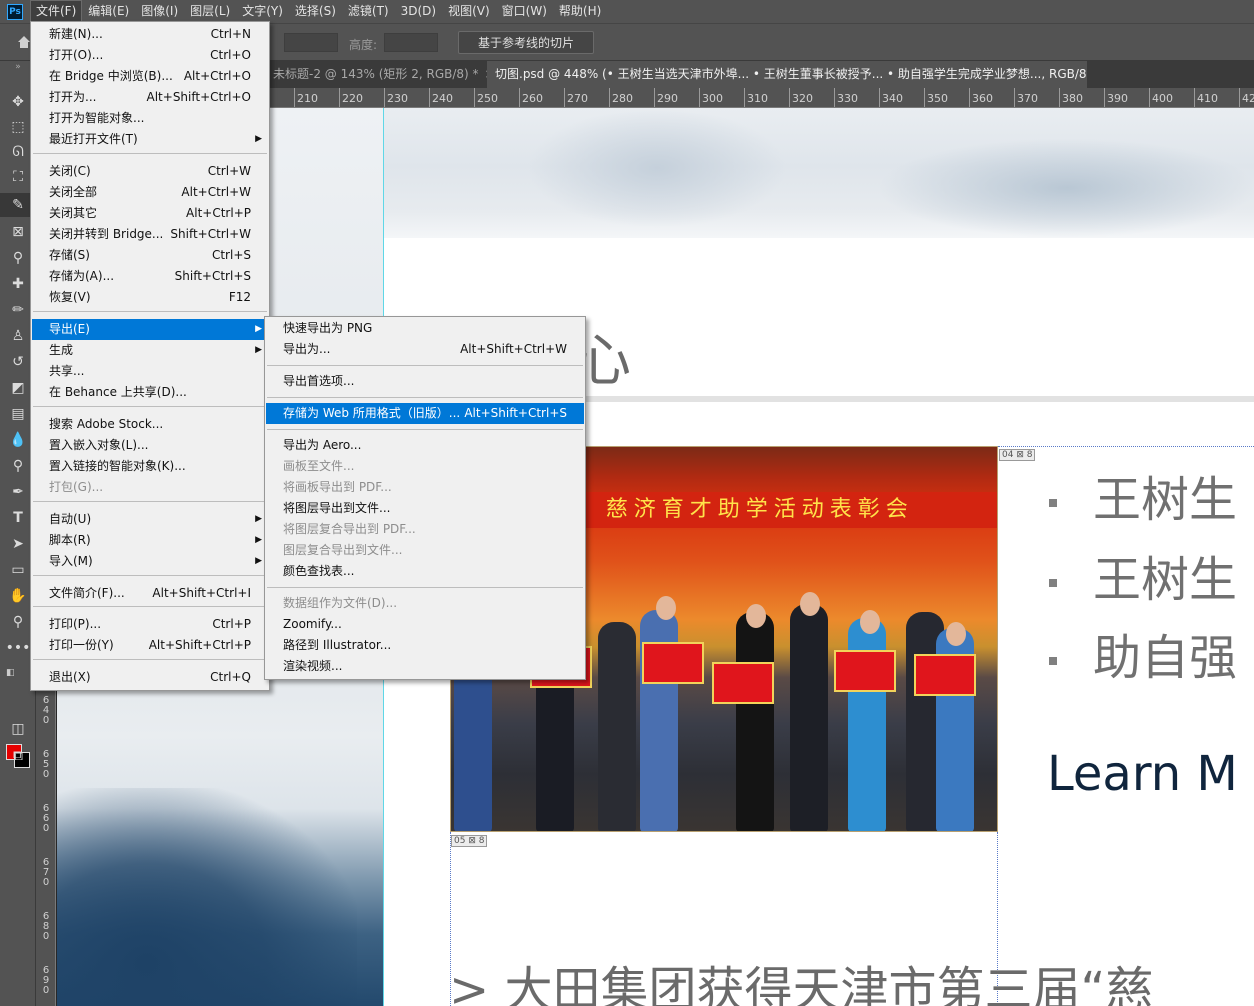 This screenshot has height=1006, width=1254. I want to click on menu-filter: 滤镜(T), so click(368, 11).